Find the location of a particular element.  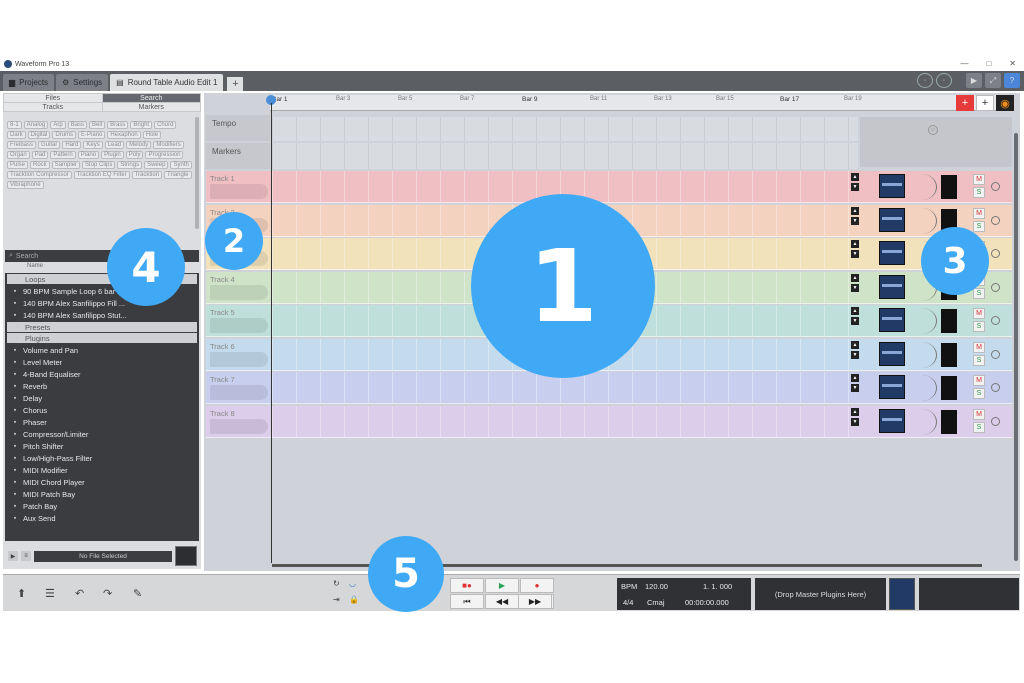

tag-chip: Plugin is located at coordinates (112, 155).